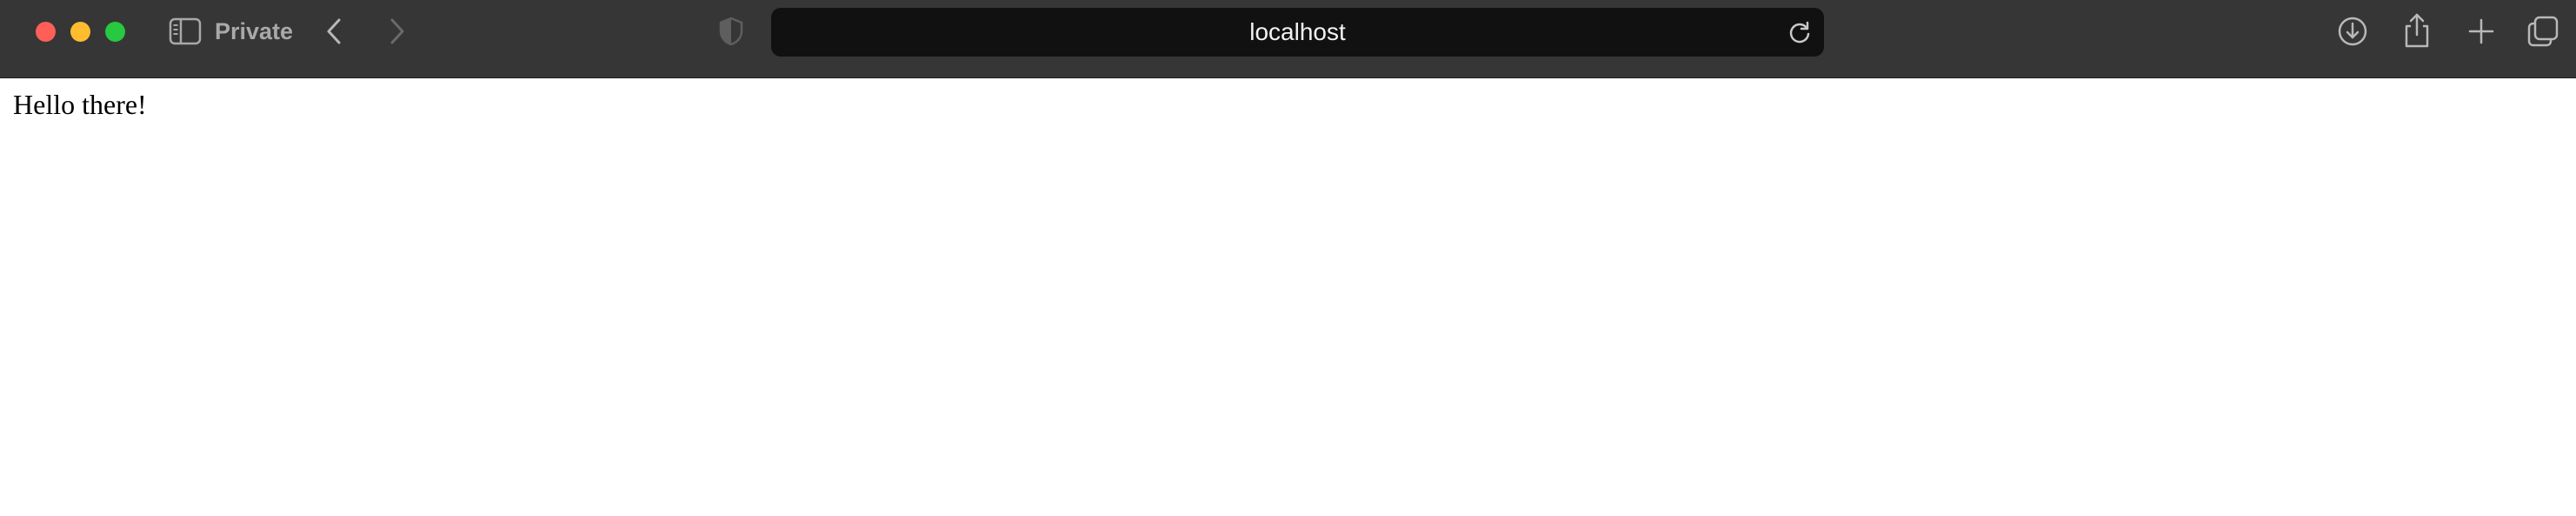 This screenshot has width=2576, height=516. I want to click on tab-overview-icon, so click(2542, 31).